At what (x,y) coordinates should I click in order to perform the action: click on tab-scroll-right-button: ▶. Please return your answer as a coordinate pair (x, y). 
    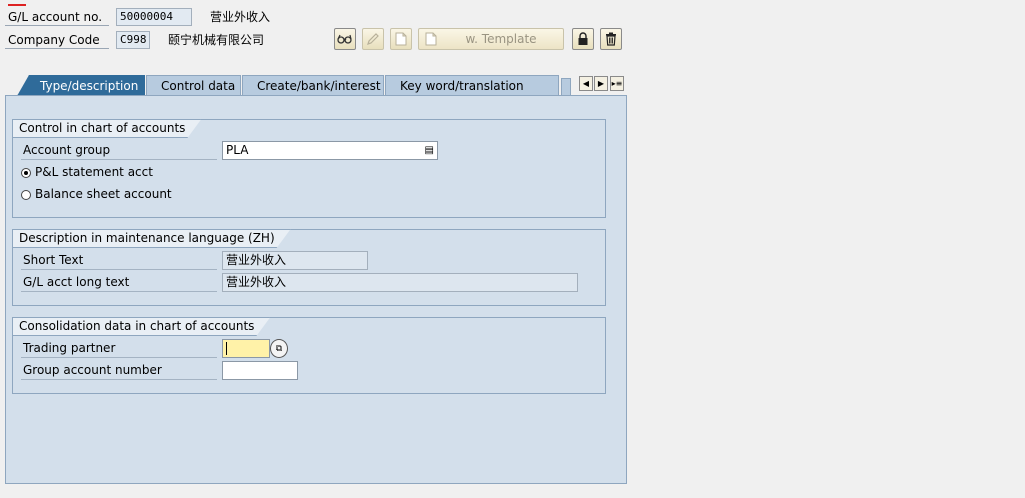
    Looking at the image, I should click on (601, 83).